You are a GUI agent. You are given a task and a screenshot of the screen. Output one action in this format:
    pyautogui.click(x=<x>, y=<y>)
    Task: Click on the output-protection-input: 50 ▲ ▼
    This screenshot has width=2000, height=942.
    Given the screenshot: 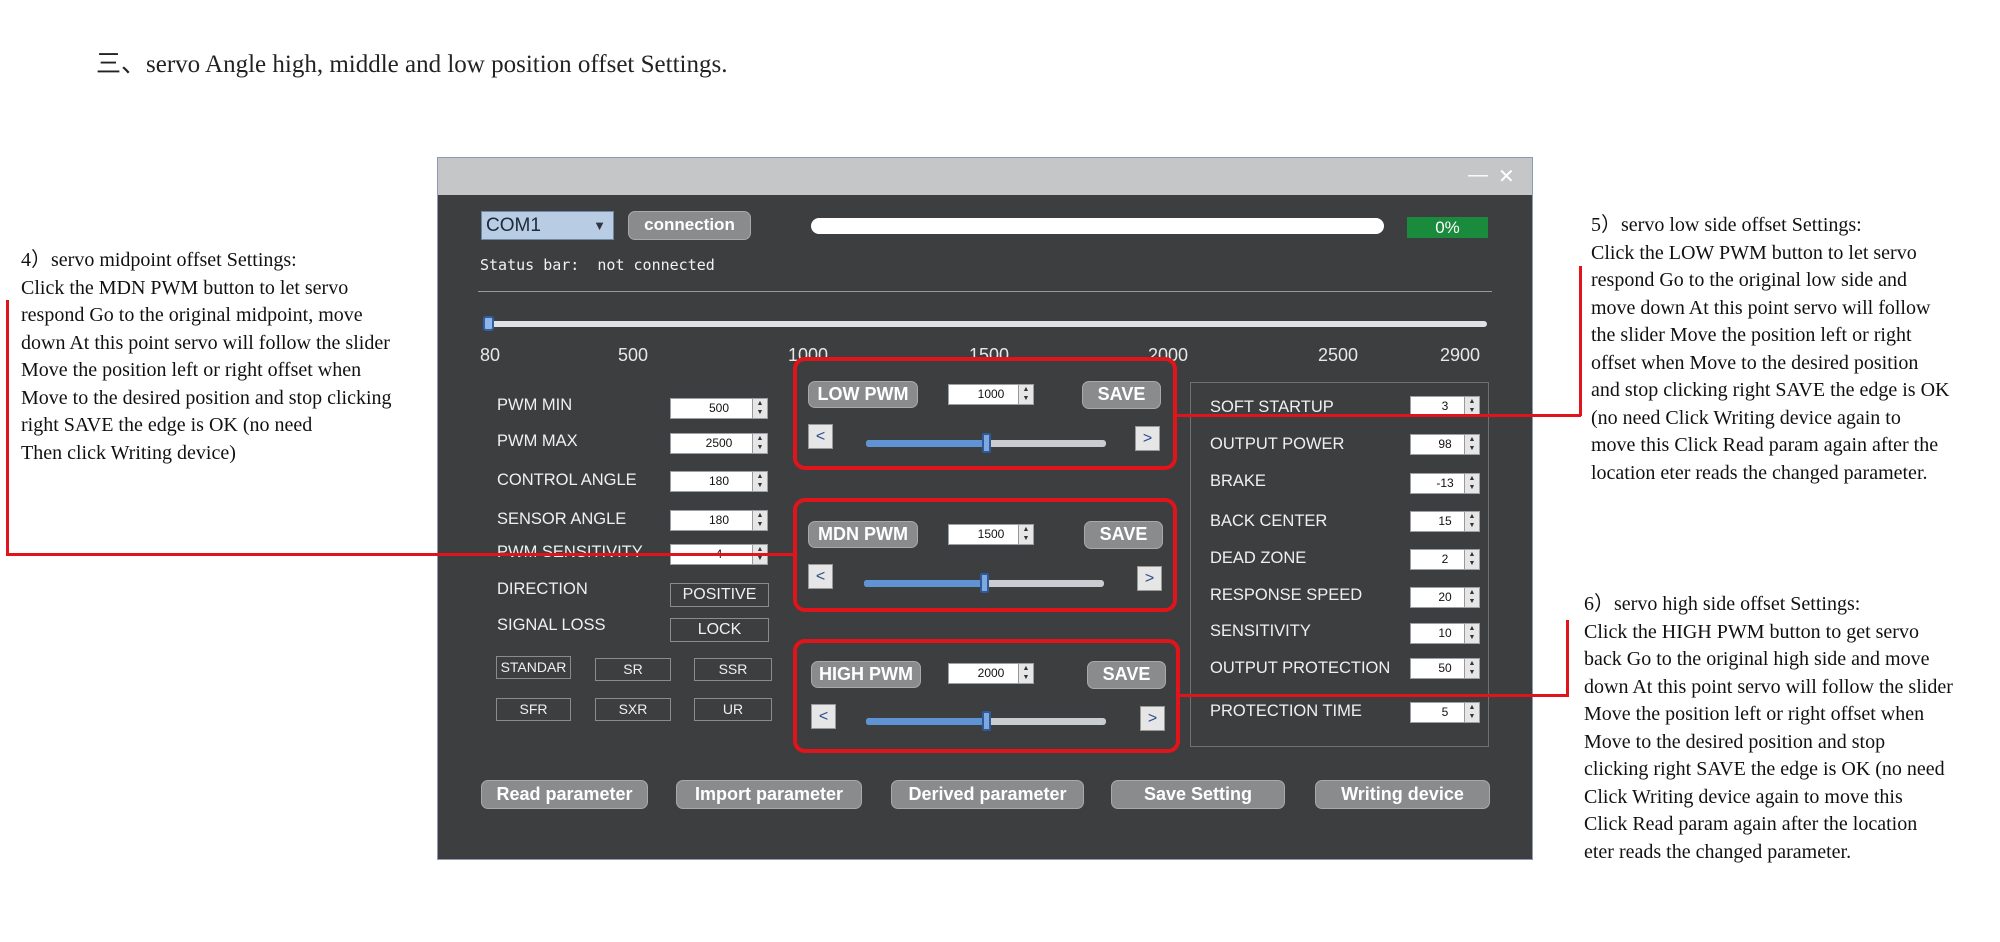 What is the action you would take?
    pyautogui.click(x=1445, y=668)
    